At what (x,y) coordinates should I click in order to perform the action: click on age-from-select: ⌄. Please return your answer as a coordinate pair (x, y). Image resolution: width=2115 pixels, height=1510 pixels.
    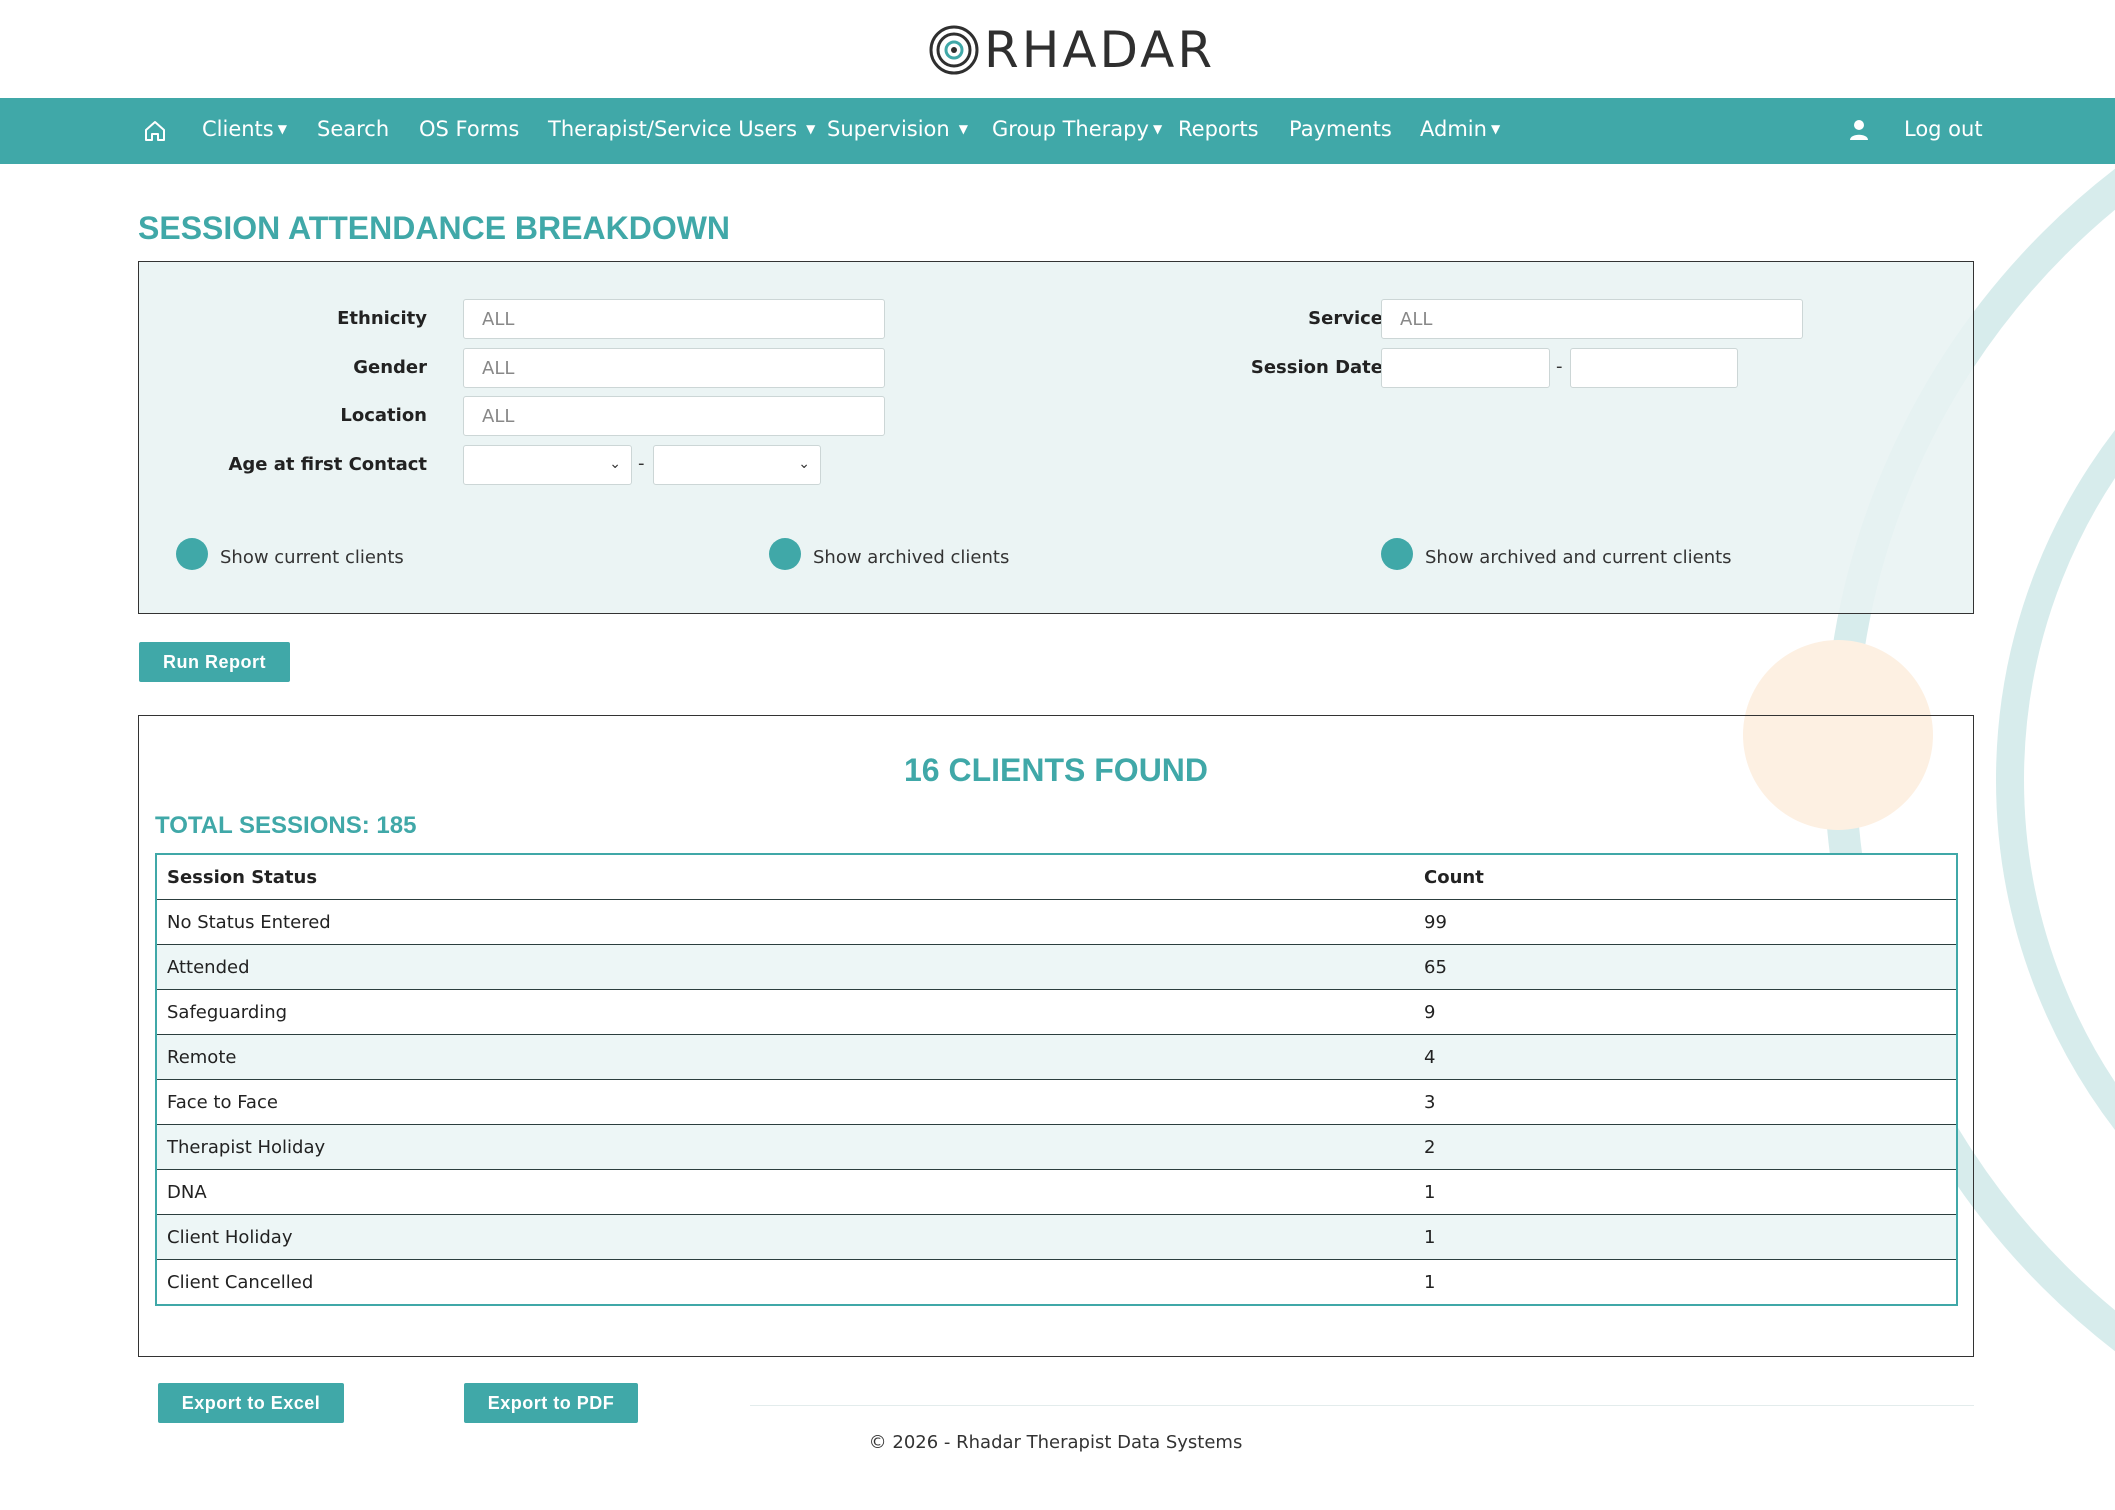
    Looking at the image, I should click on (547, 465).